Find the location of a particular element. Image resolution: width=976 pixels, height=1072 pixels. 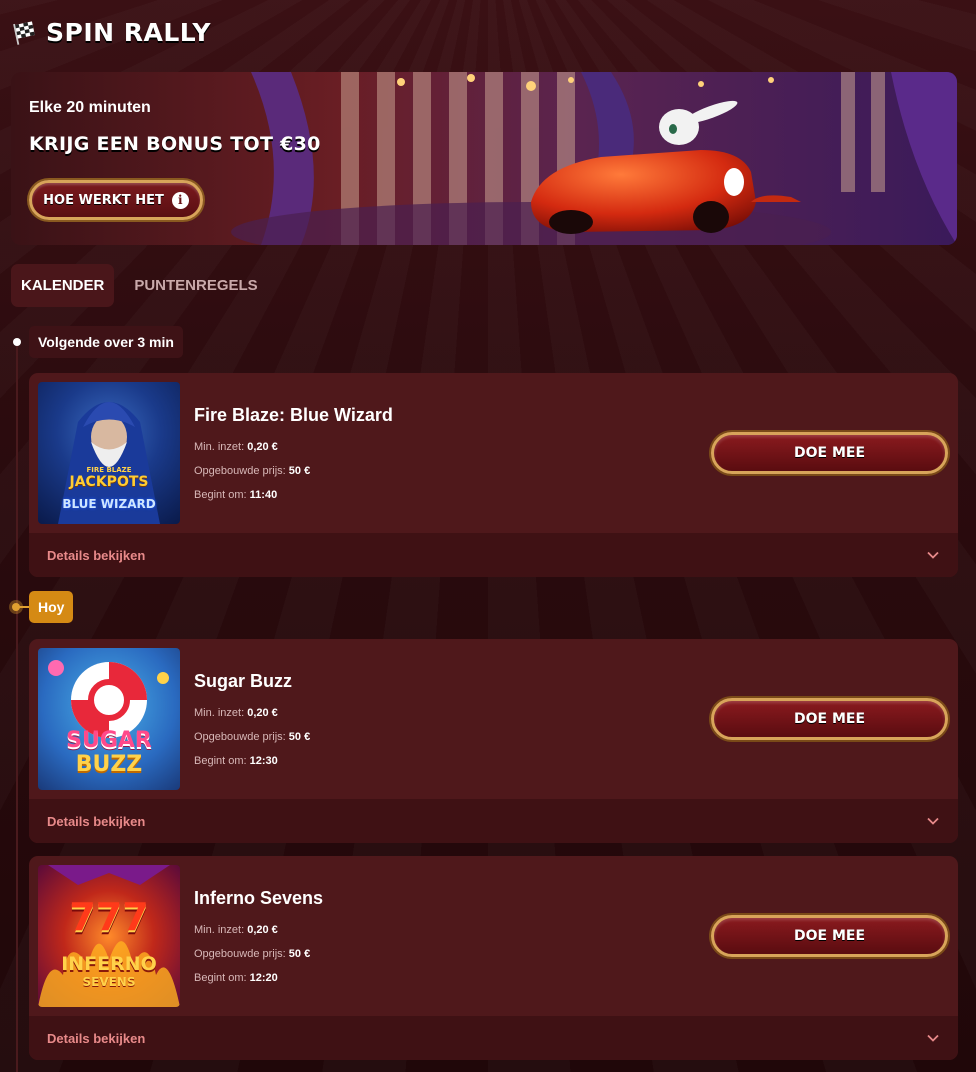

timeline-dot is located at coordinates (17, 342).